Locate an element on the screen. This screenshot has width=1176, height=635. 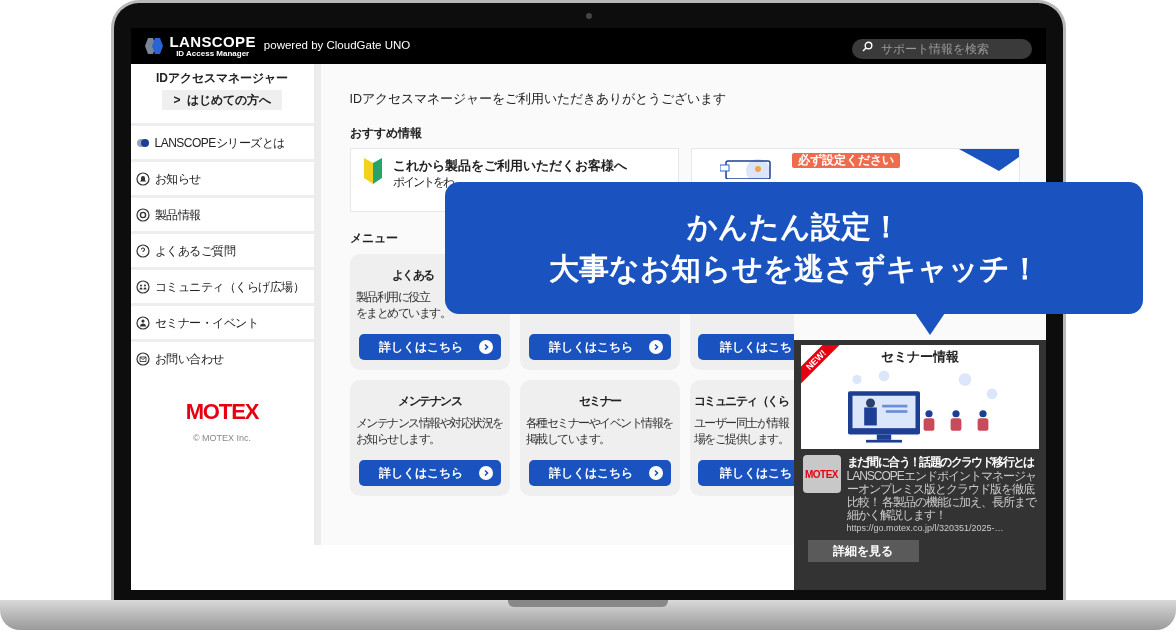
brand-logo: MOTEX is located at coordinates (222, 412).